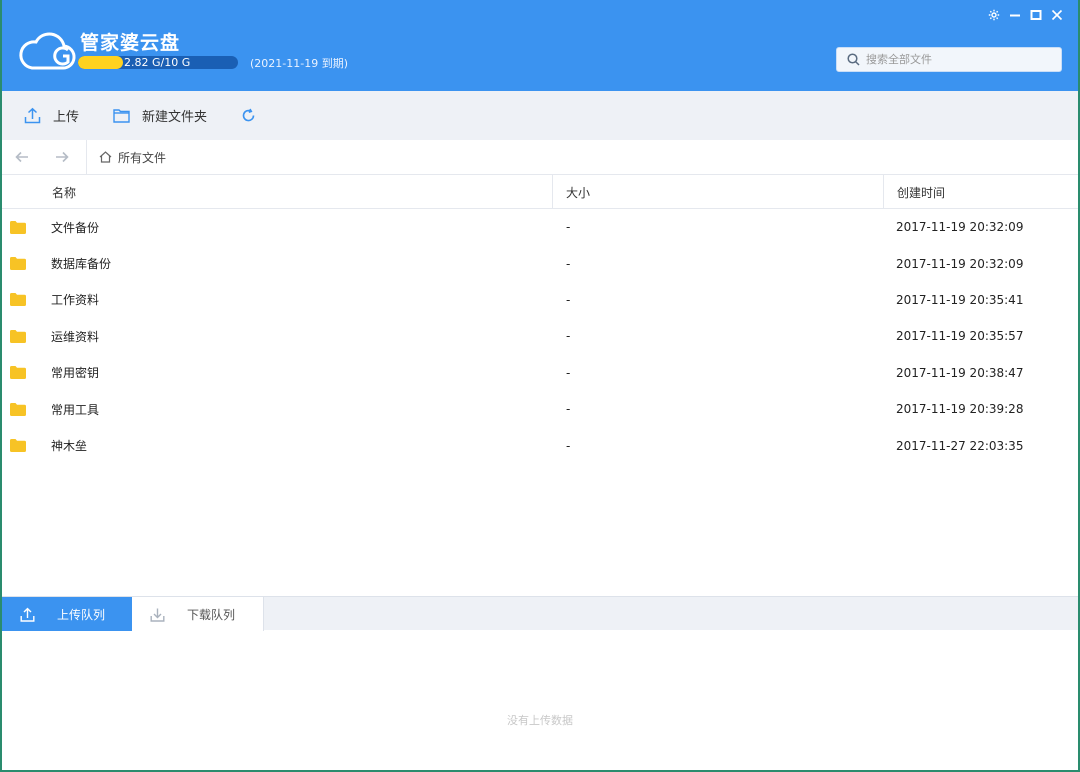  What do you see at coordinates (1056, 15) in the screenshot?
I see `close-icon` at bounding box center [1056, 15].